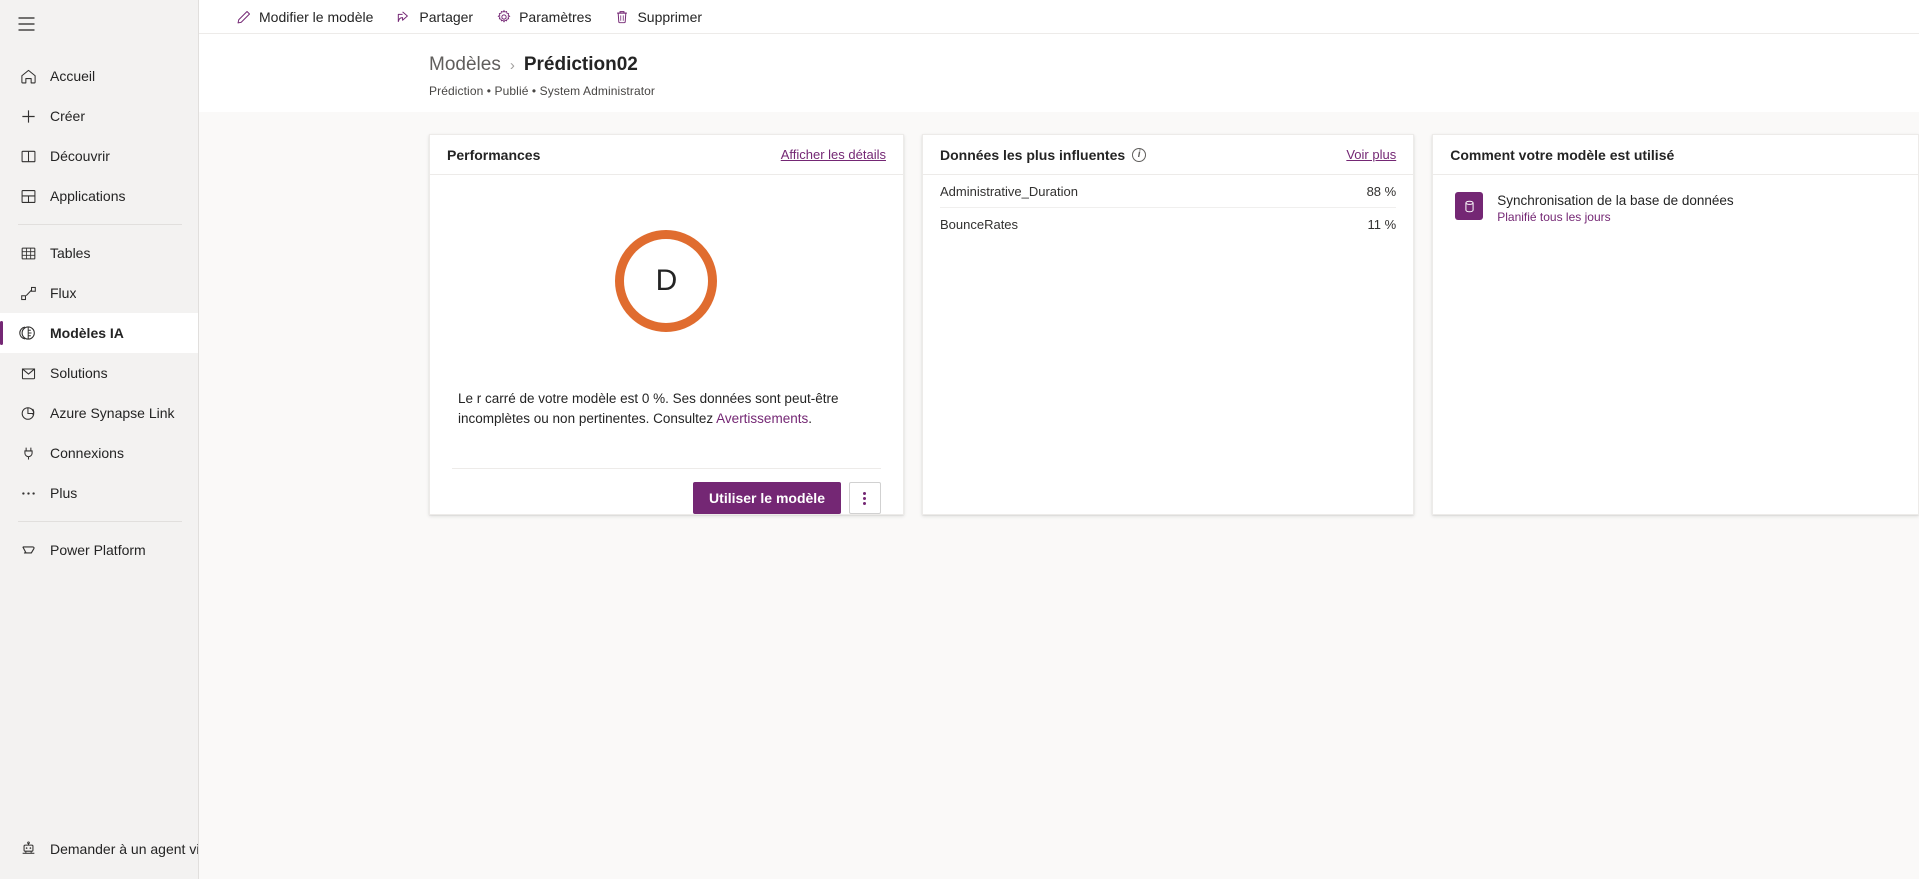  I want to click on sidebar-item-azure-synapse-link: Azure Synapse Link, so click(99, 413).